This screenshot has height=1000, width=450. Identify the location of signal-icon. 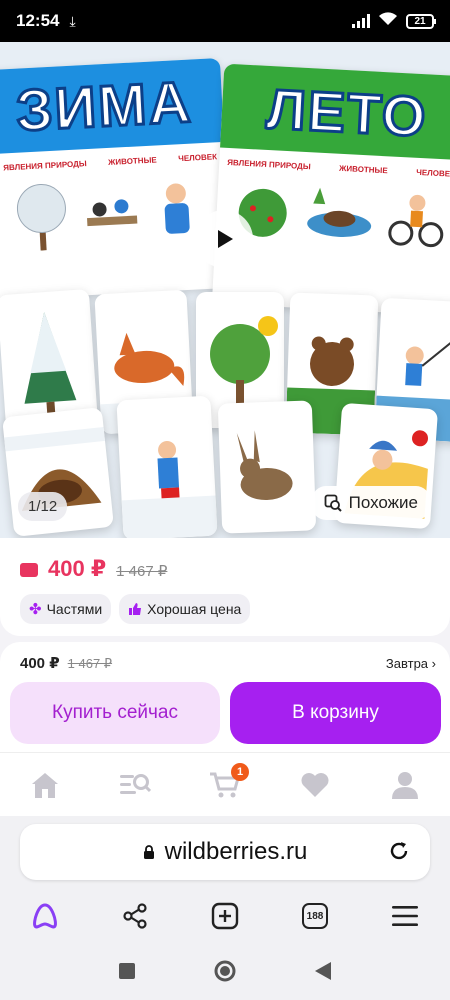
(361, 21).